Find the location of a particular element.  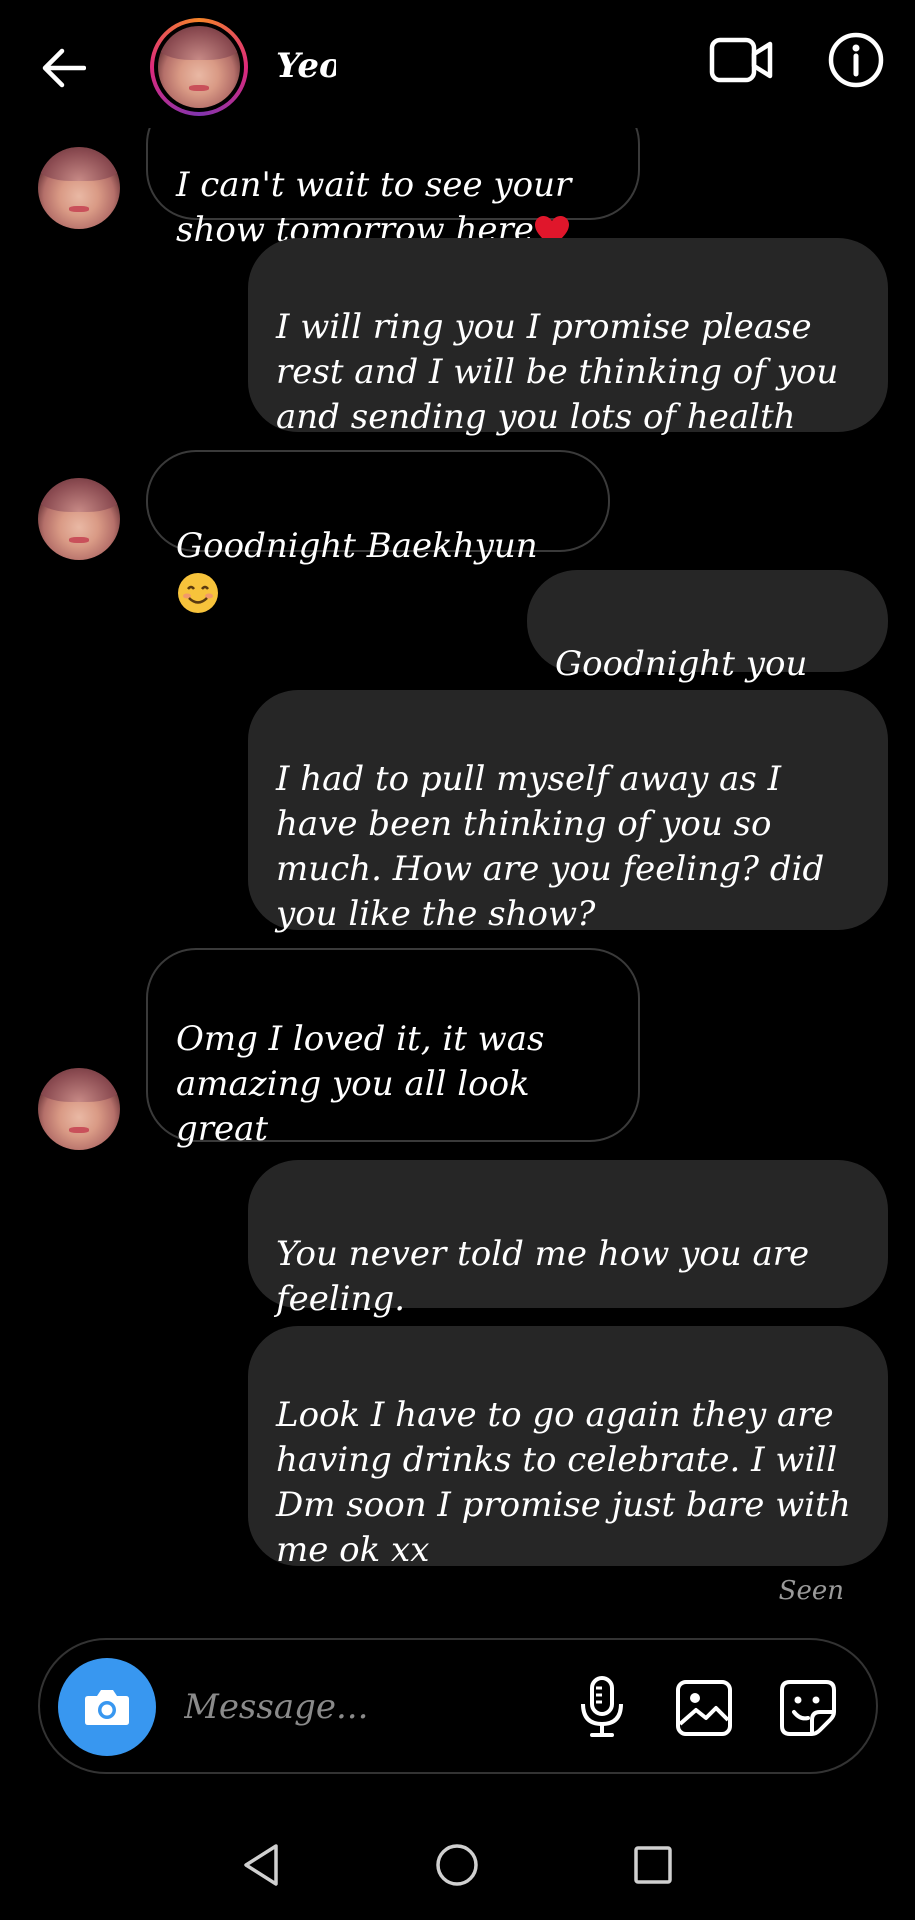

microphone-icon is located at coordinates (602, 1706).